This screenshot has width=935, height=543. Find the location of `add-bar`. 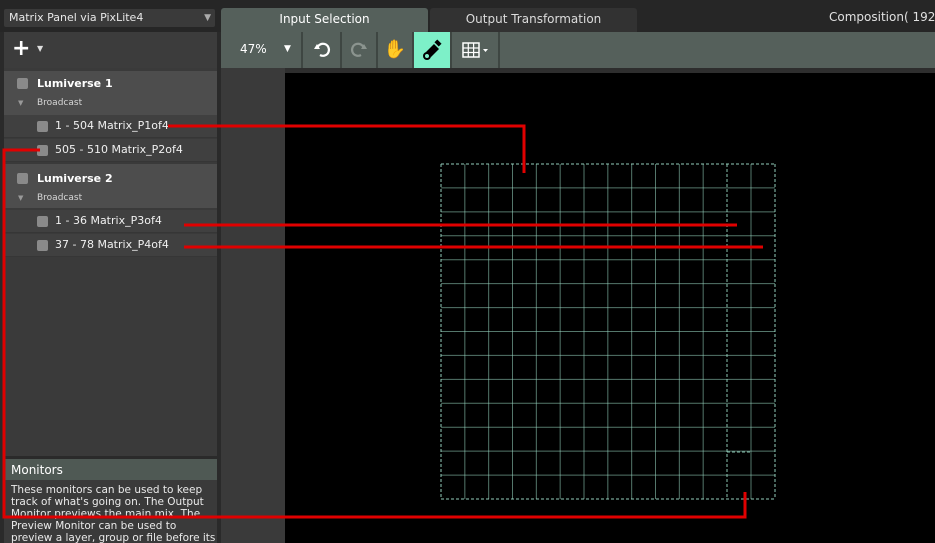

add-bar is located at coordinates (110, 50).